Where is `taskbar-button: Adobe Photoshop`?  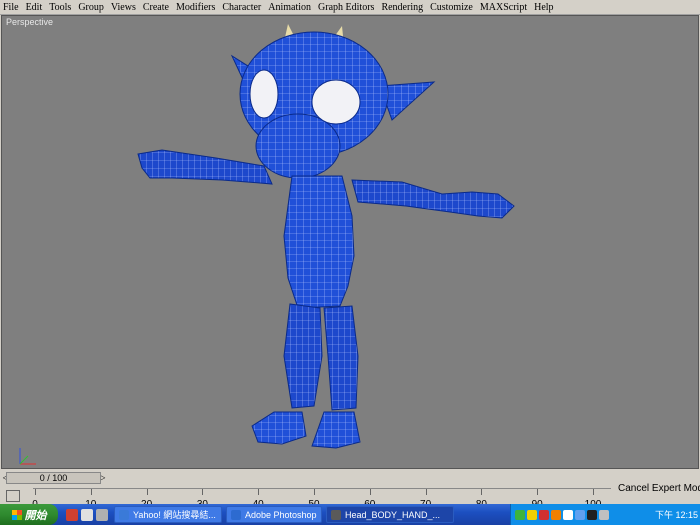
taskbar-button: Adobe Photoshop is located at coordinates (274, 514).